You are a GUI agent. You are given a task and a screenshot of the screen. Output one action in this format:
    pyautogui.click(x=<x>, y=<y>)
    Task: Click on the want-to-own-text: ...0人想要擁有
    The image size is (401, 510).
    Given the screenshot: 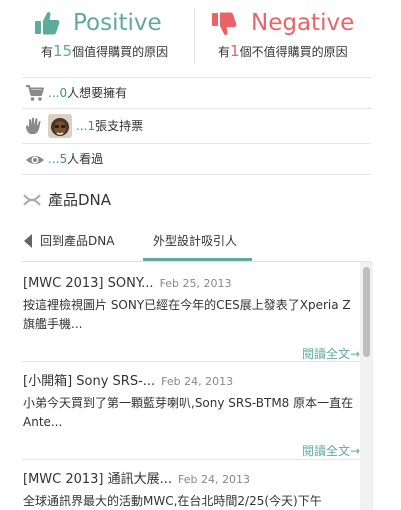 What is the action you would take?
    pyautogui.click(x=88, y=93)
    